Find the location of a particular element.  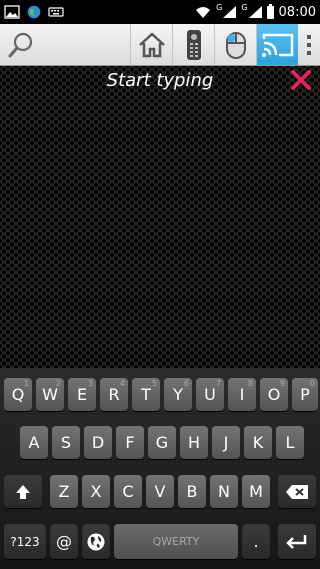

cast-icon is located at coordinates (277, 45).